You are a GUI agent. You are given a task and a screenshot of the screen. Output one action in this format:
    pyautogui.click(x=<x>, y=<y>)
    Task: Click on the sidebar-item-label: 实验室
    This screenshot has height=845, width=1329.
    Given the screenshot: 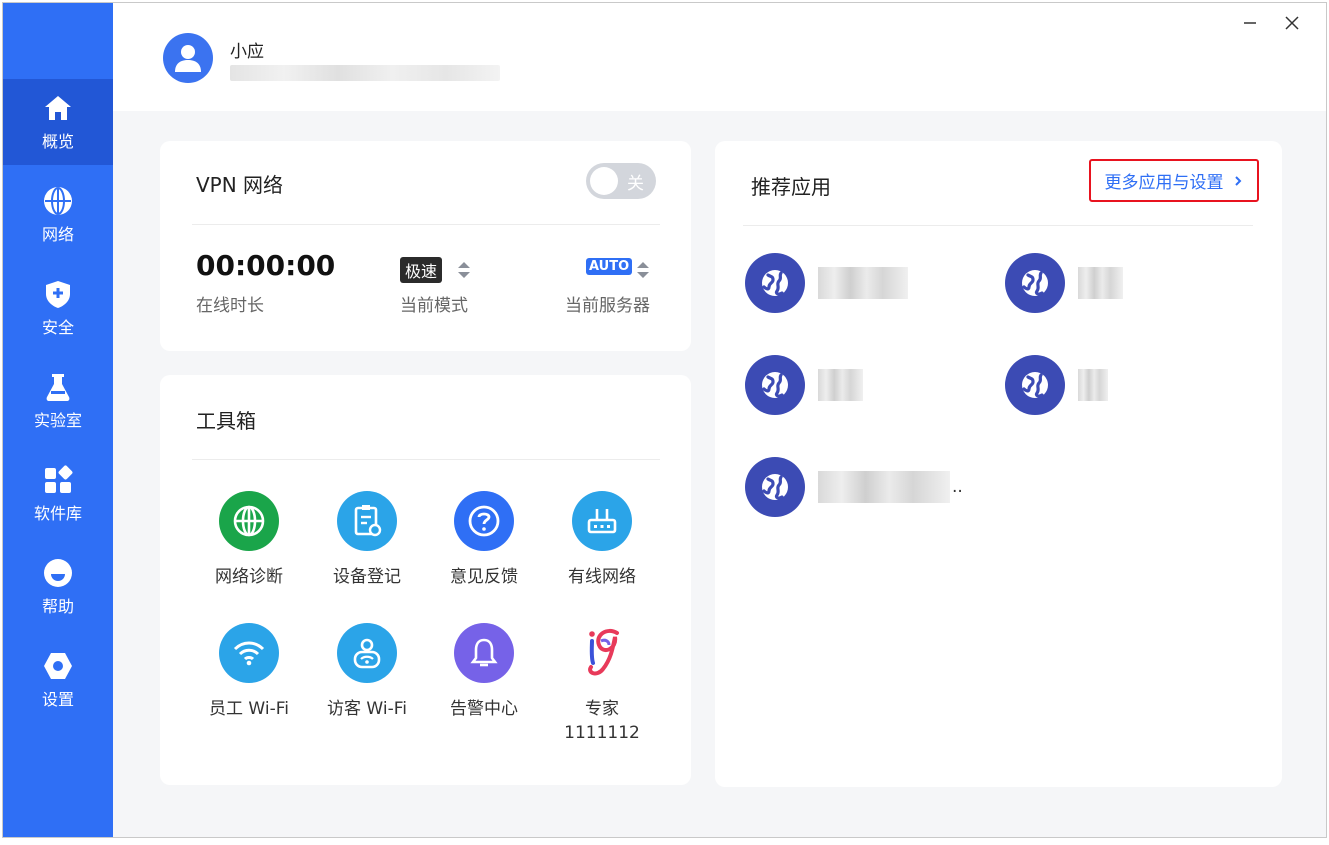 What is the action you would take?
    pyautogui.click(x=57, y=420)
    